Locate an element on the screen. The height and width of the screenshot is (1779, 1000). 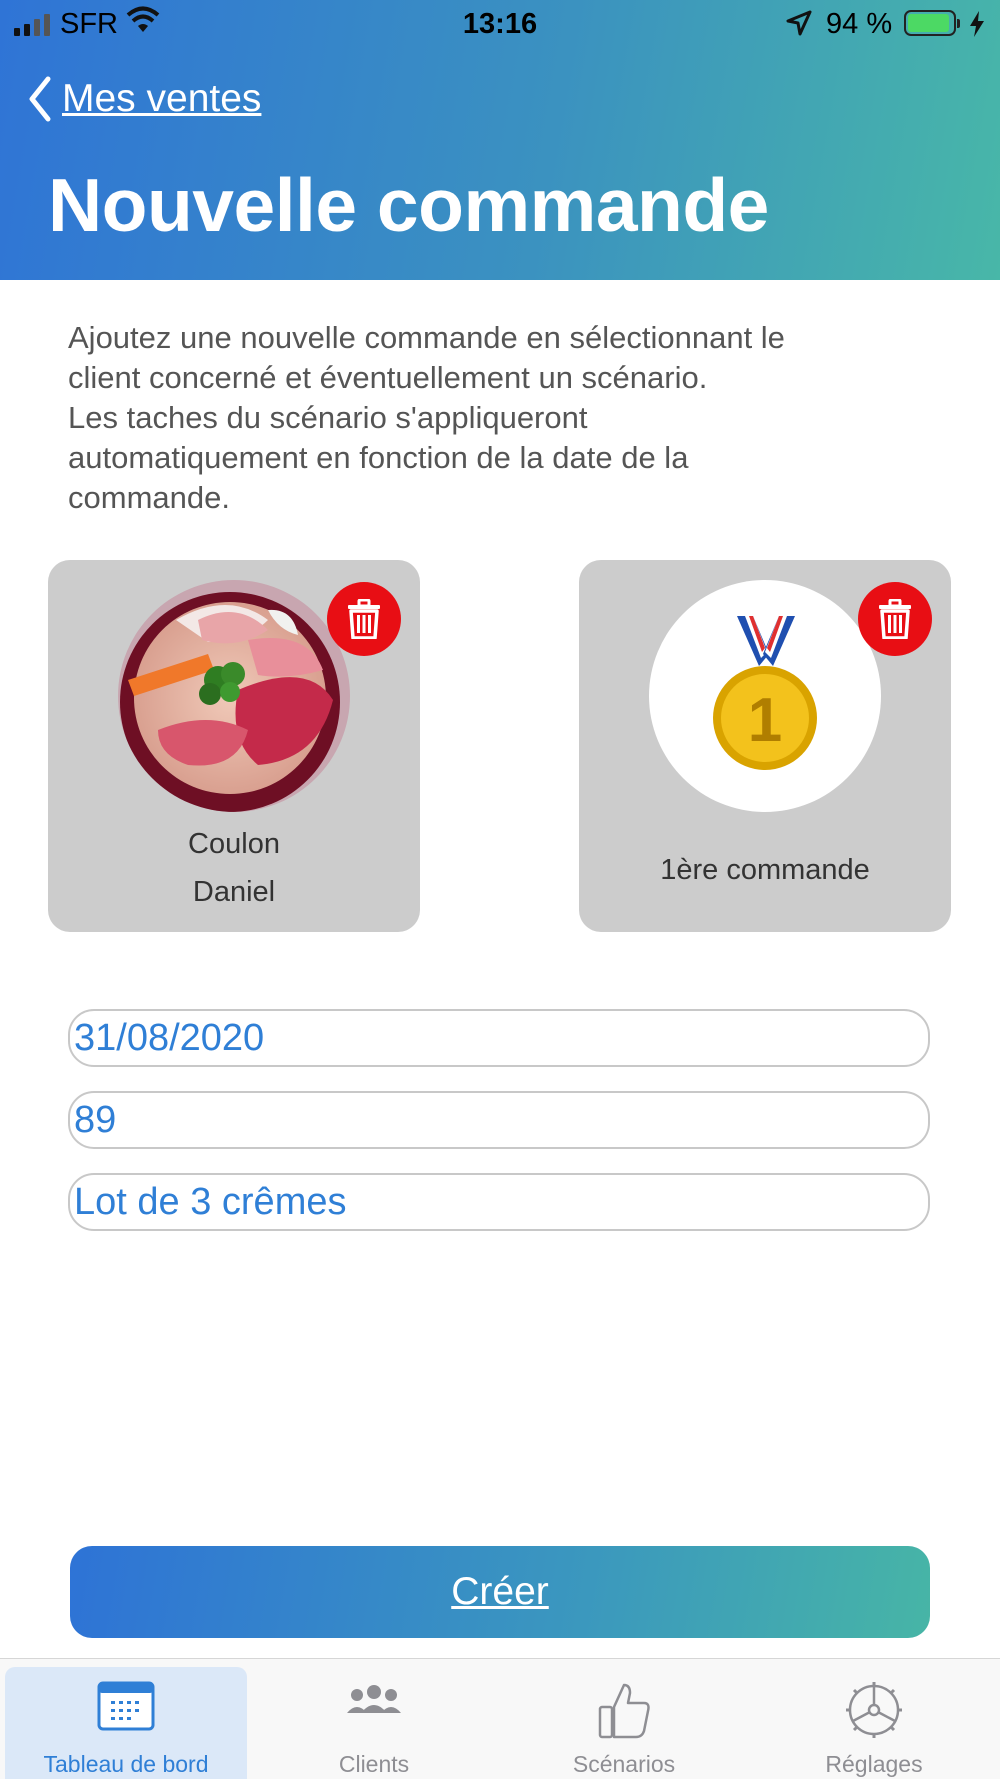
location-arrow-icon is located at coordinates (799, 27).